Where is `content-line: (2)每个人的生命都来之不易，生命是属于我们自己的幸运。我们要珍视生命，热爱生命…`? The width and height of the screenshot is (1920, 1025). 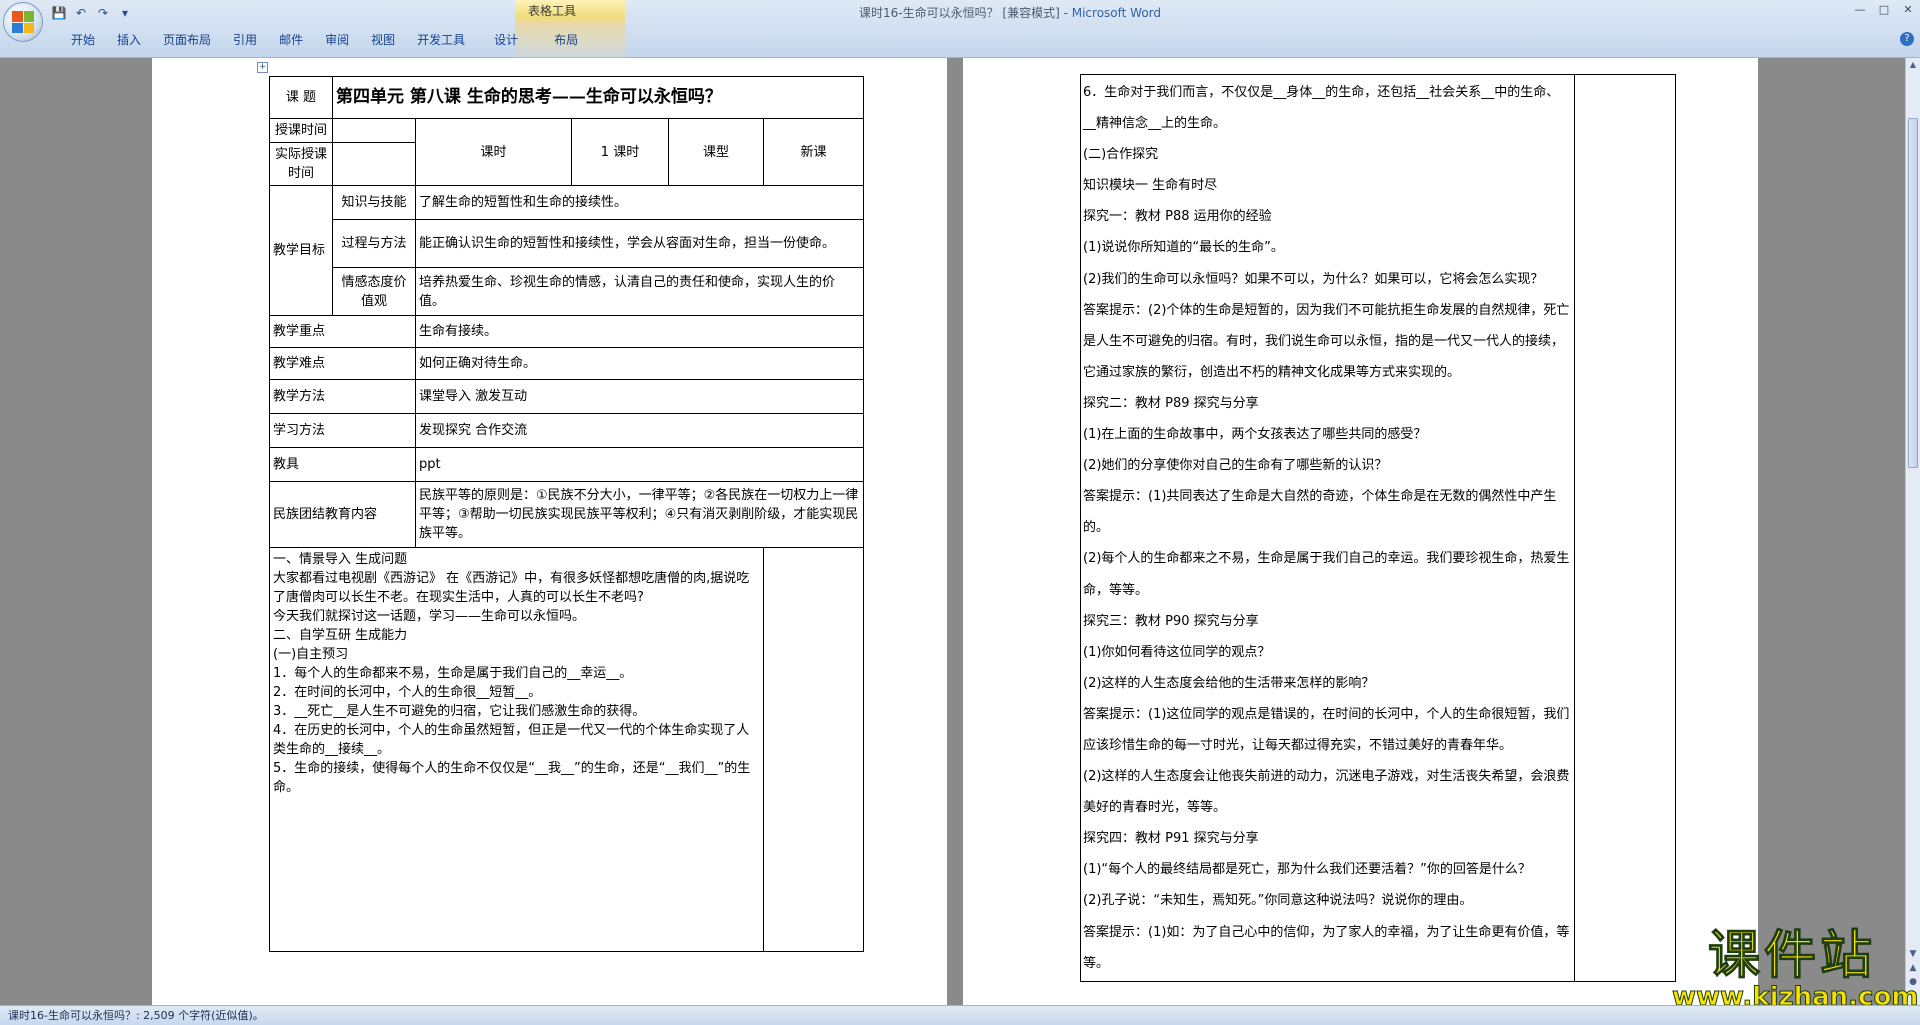
content-line: (2)每个人的生命都来之不易，生命是属于我们自己的幸运。我们要珍视生命，热爱生命… is located at coordinates (1326, 574).